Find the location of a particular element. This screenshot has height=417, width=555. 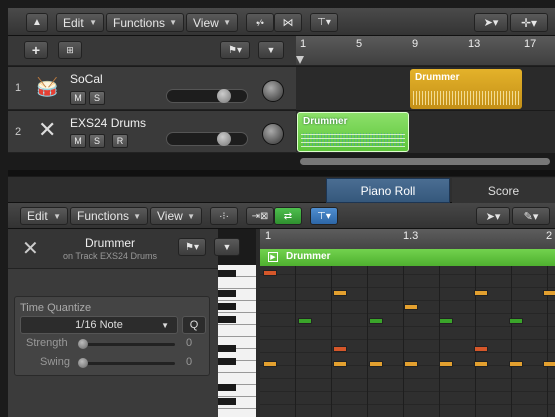

catch-filter-button: ⊤▾ is located at coordinates (324, 22).